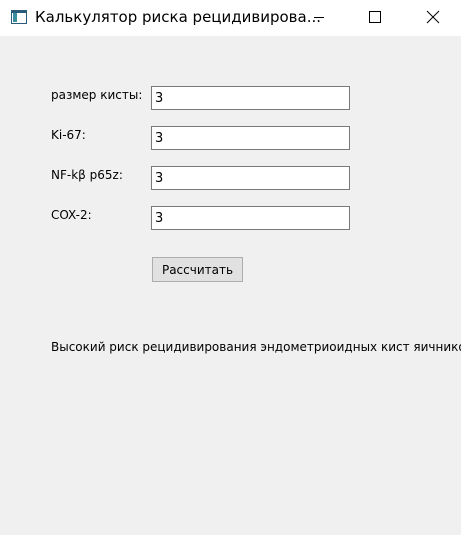 The image size is (461, 535). Describe the element at coordinates (250, 98) in the screenshot. I see `cyst-size-input` at that location.